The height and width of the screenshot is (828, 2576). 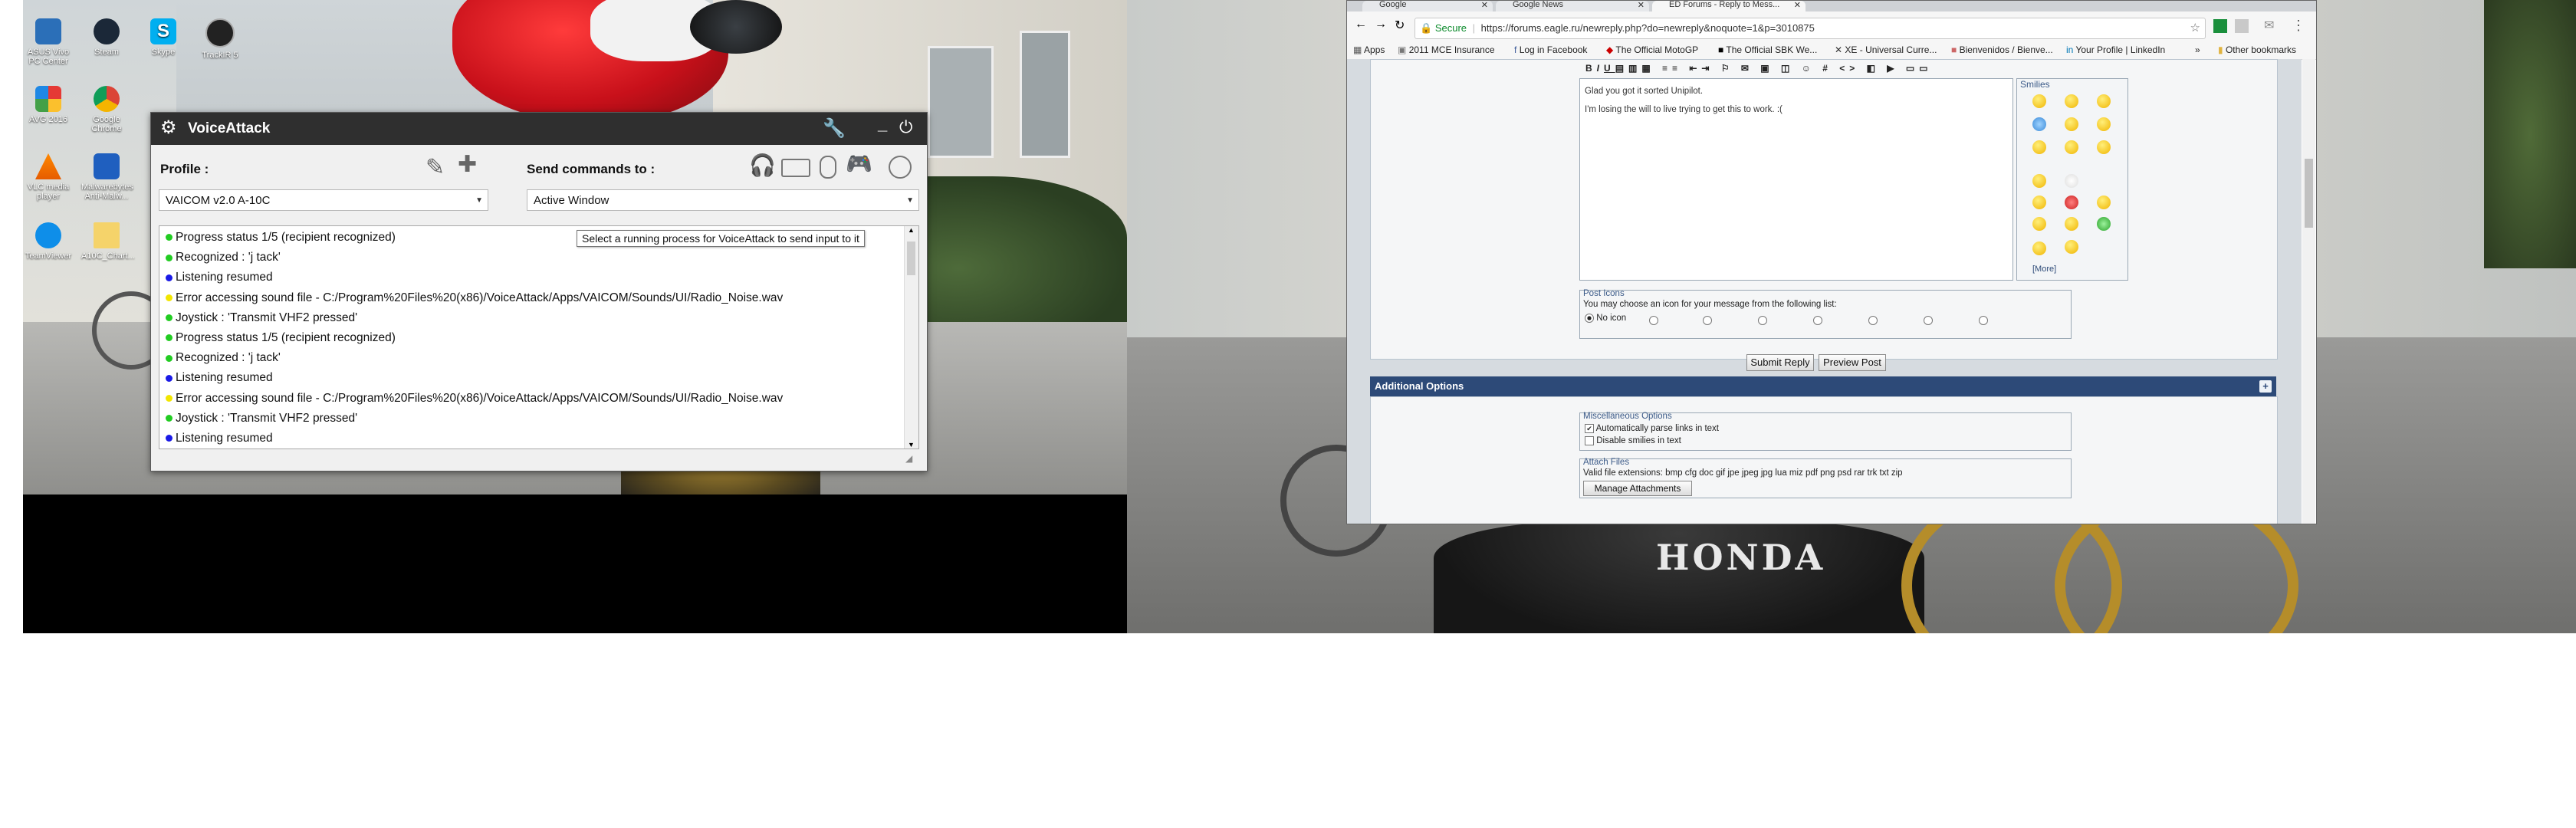 I want to click on wrench-icon: 🔧, so click(x=835, y=128).